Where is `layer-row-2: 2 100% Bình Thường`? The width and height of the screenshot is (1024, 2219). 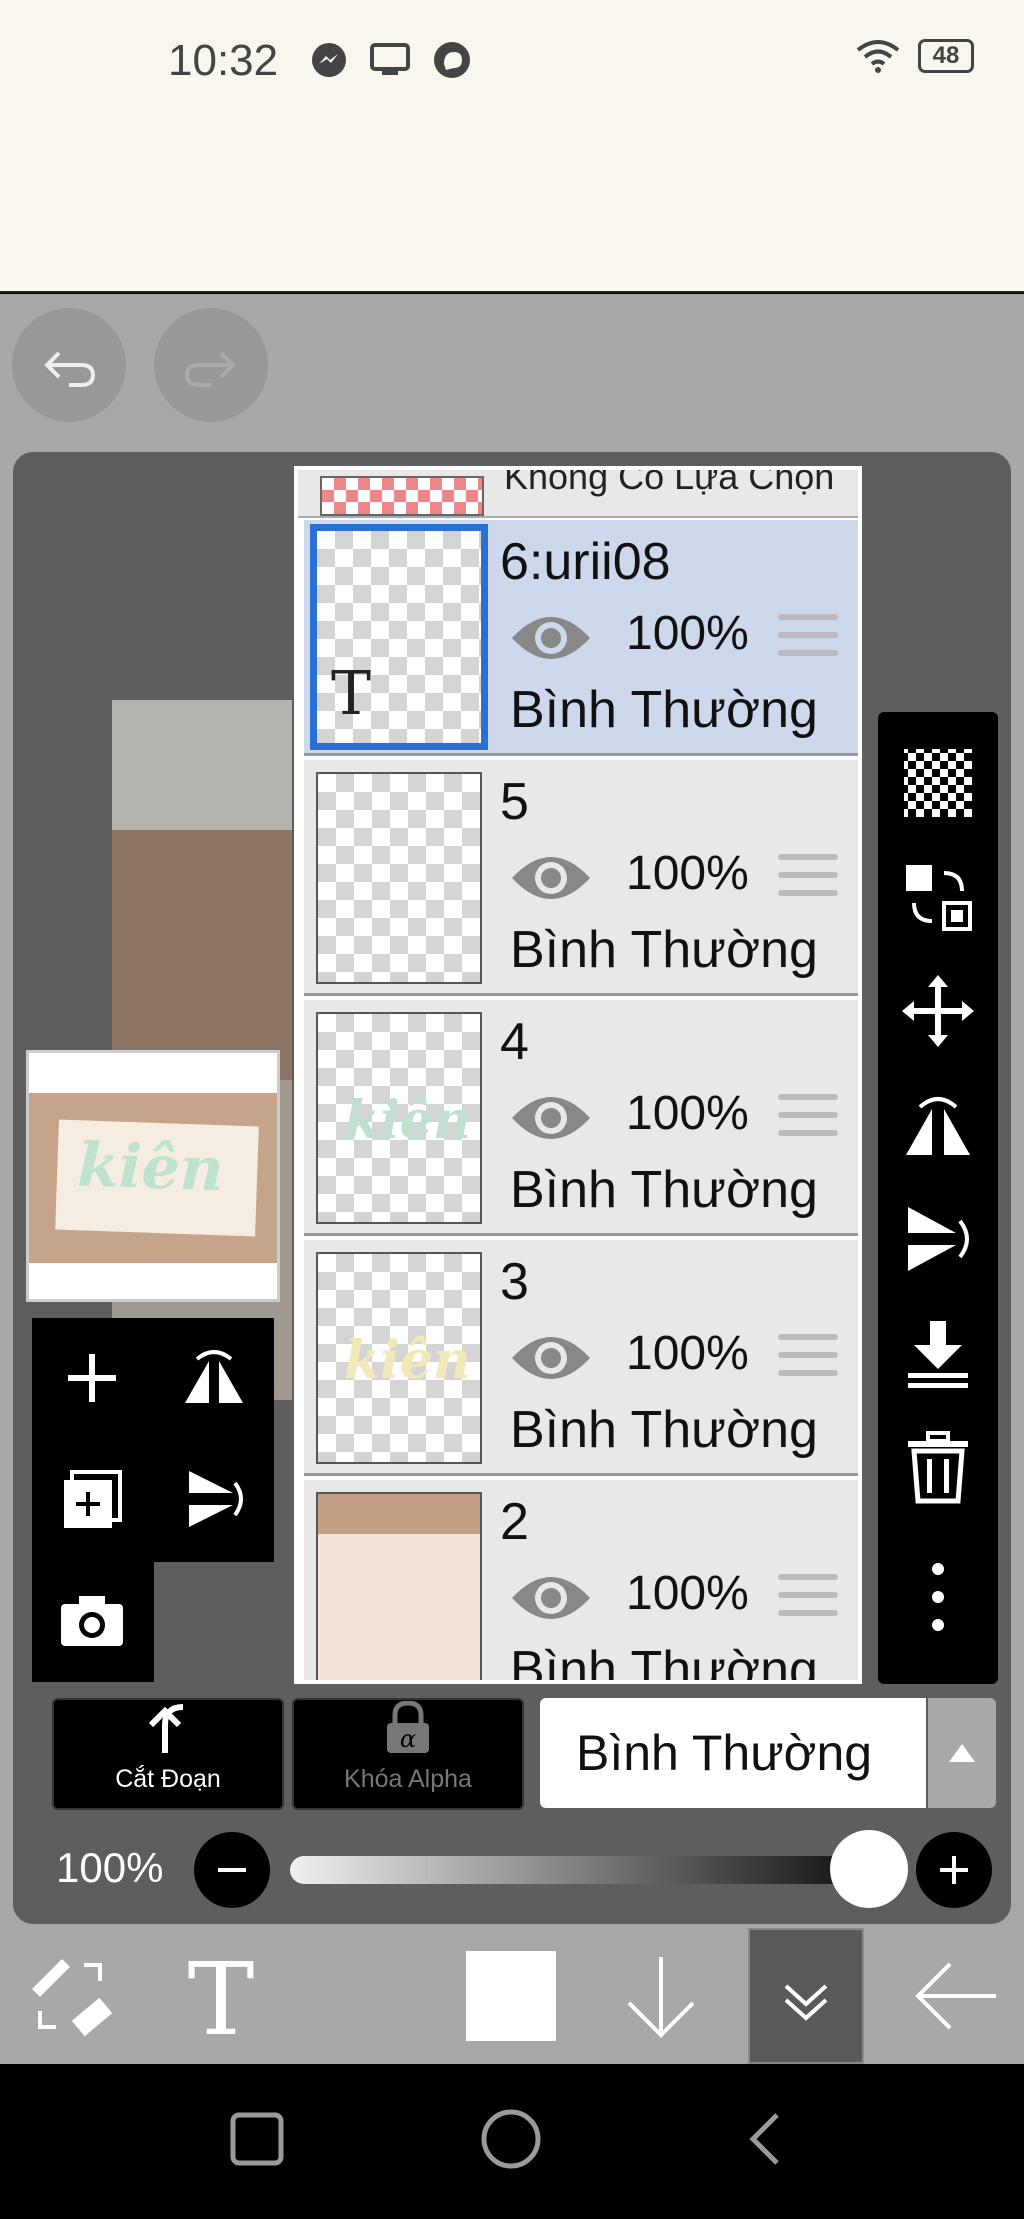 layer-row-2: 2 100% Bình Thường is located at coordinates (581, 1580).